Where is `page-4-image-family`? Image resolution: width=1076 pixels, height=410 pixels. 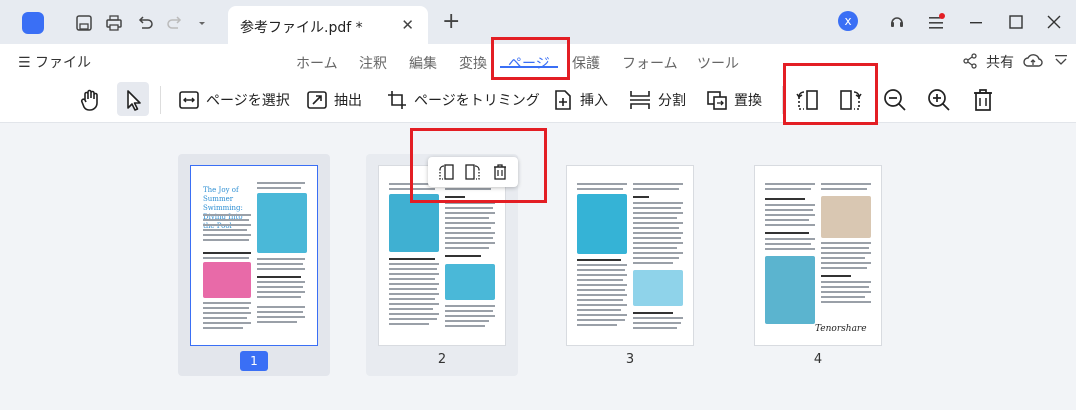 page-4-image-family is located at coordinates (846, 217).